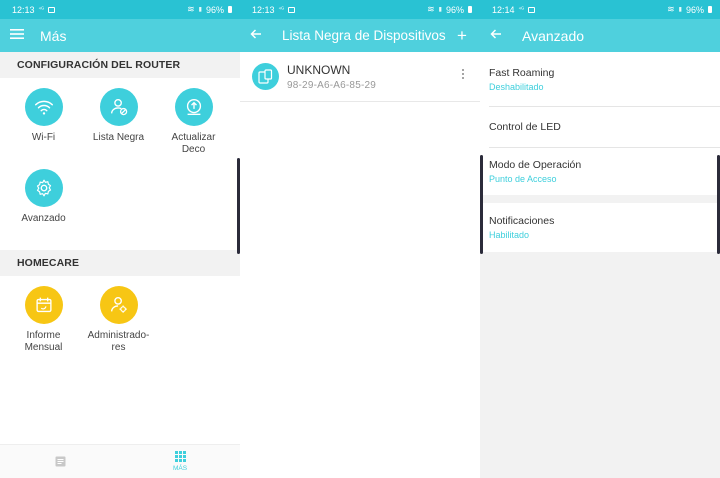  I want to click on status-time: 12:14, so click(503, 9).